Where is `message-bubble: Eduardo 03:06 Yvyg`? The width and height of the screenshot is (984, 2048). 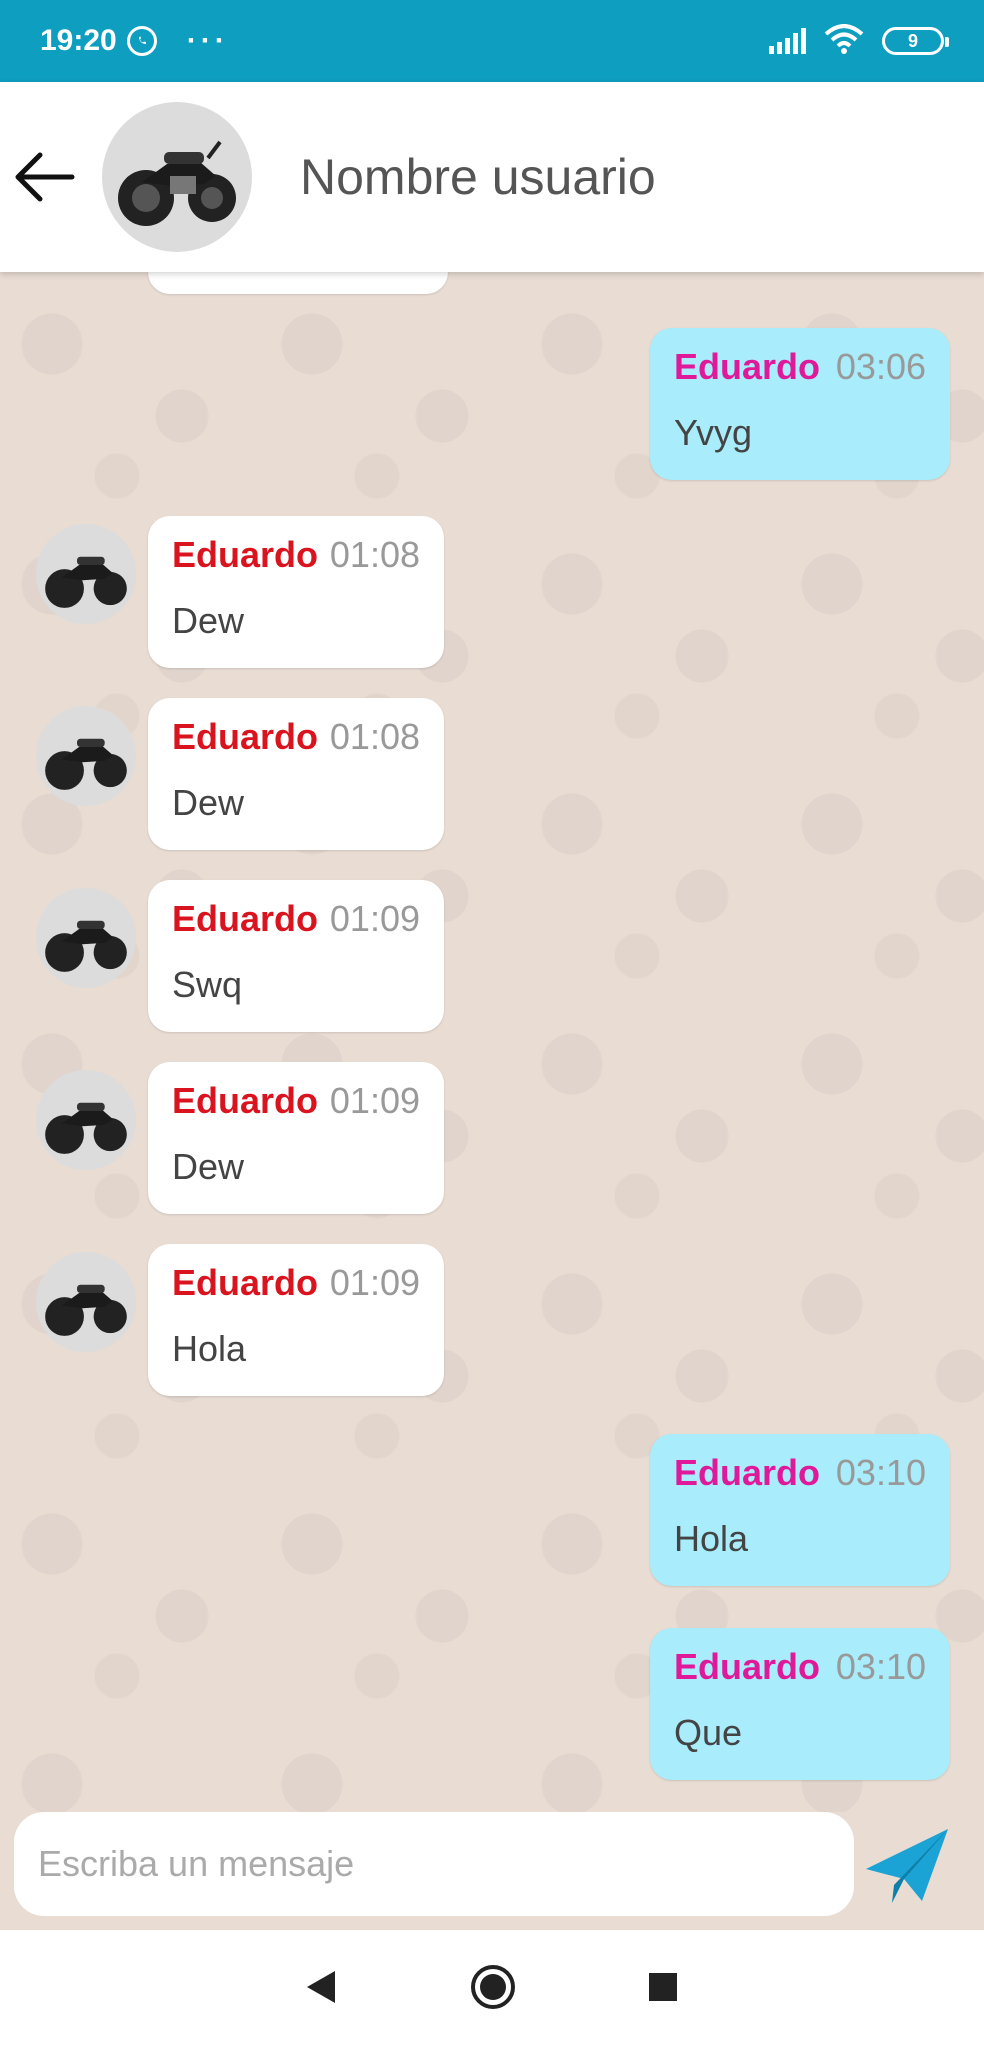
message-bubble: Eduardo 03:06 Yvyg is located at coordinates (800, 404).